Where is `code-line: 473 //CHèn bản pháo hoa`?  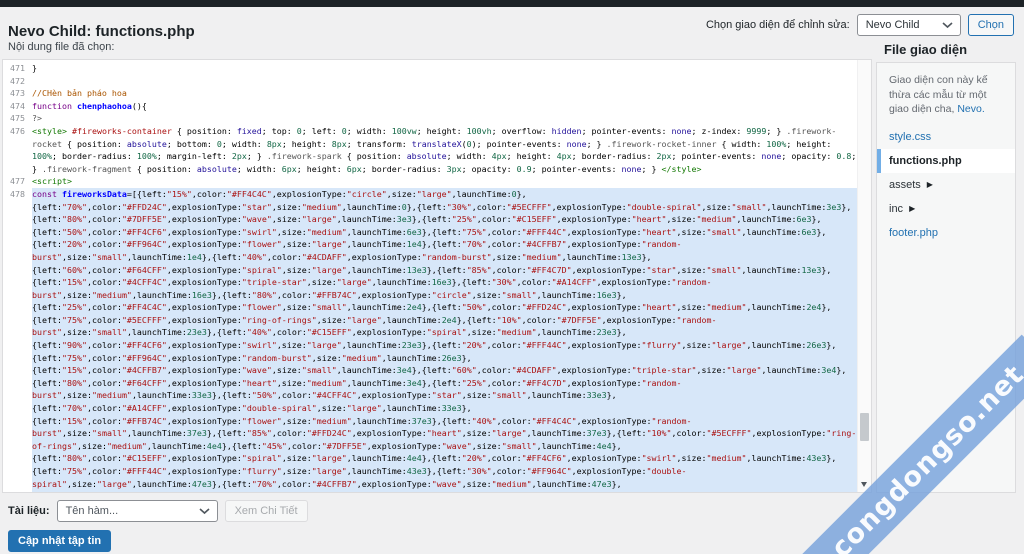 code-line: 473 //CHèn bản pháo hoa is located at coordinates (430, 93).